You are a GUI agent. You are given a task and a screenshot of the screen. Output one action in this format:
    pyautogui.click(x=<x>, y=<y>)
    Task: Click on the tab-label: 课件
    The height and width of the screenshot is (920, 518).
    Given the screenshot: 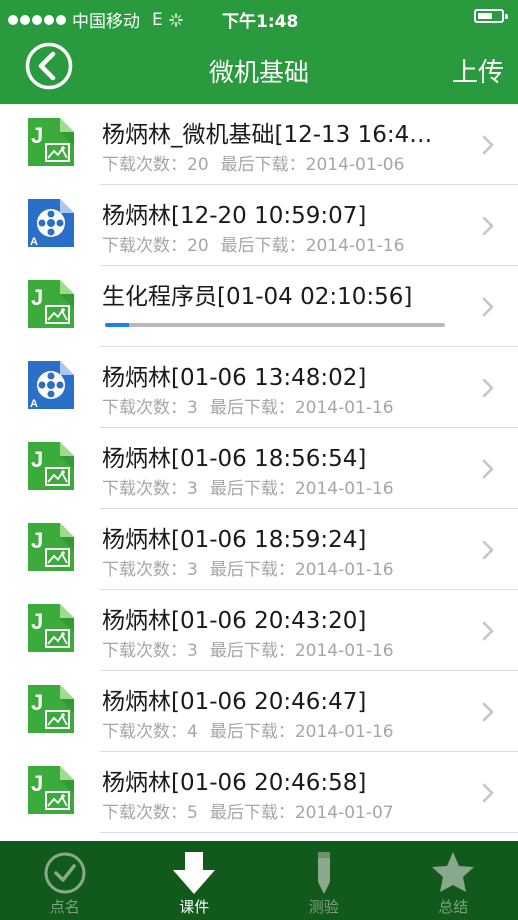 What is the action you would take?
    pyautogui.click(x=194, y=907)
    